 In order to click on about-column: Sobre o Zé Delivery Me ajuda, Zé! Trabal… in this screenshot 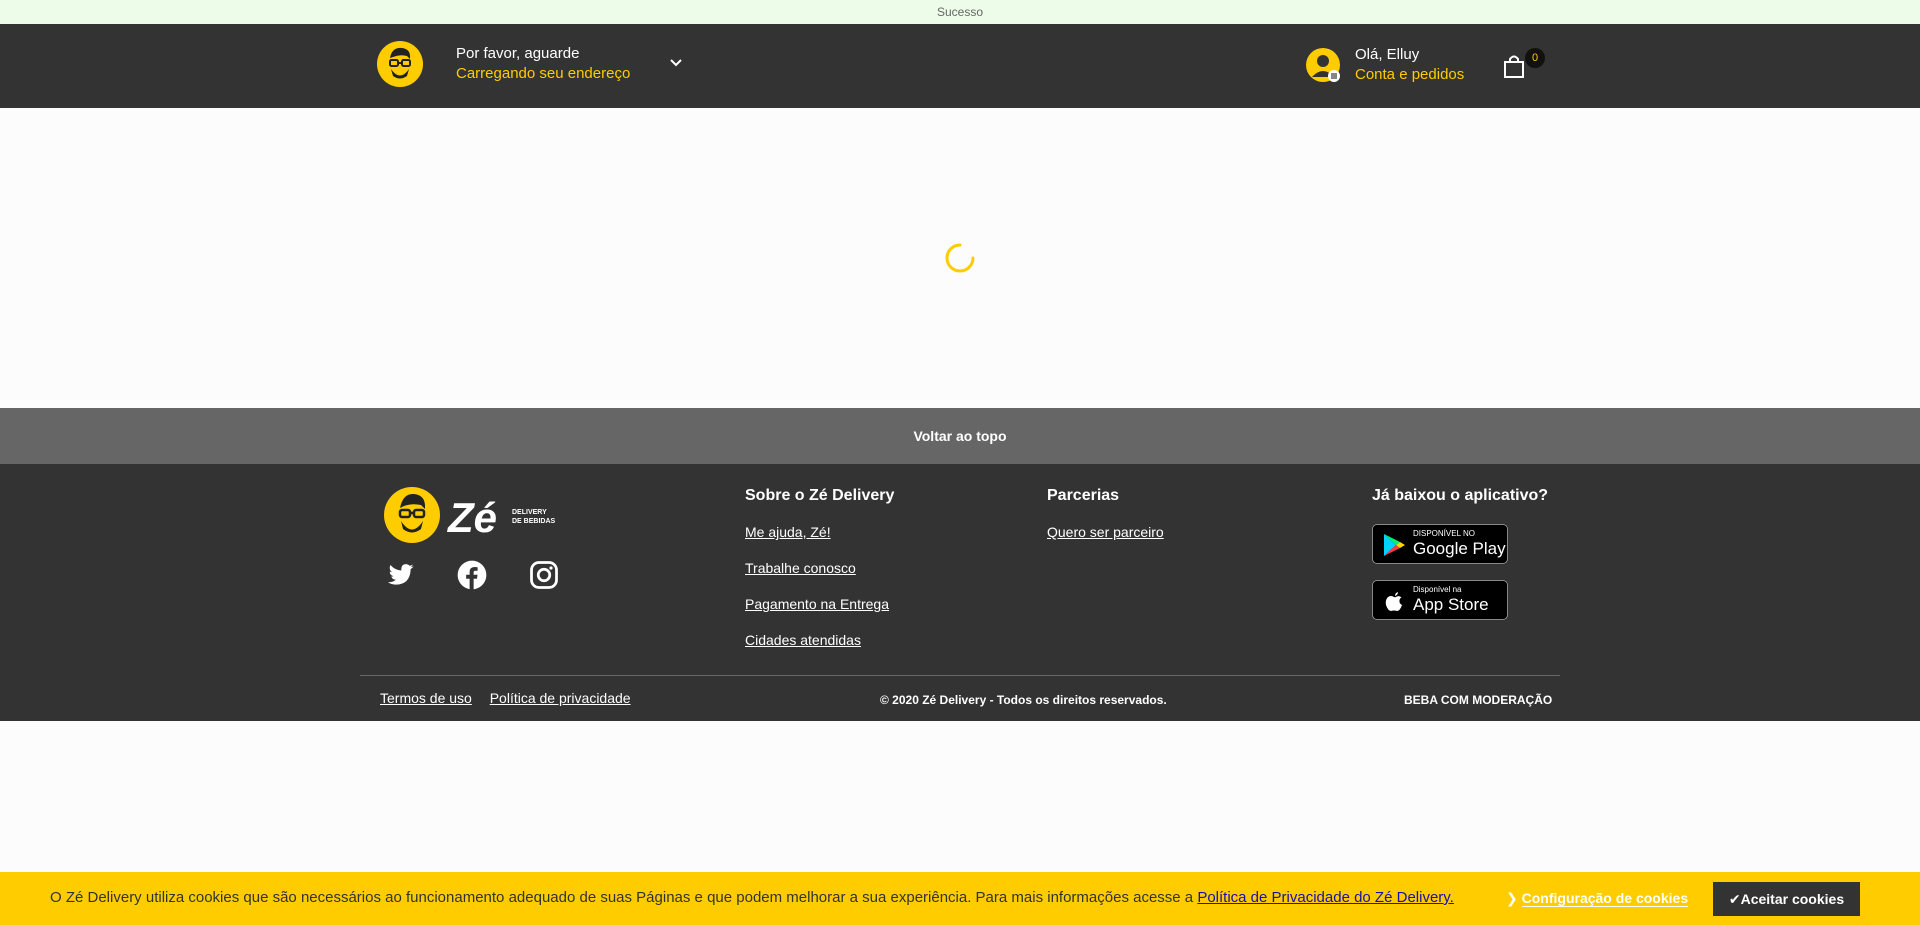, I will do `click(819, 576)`.